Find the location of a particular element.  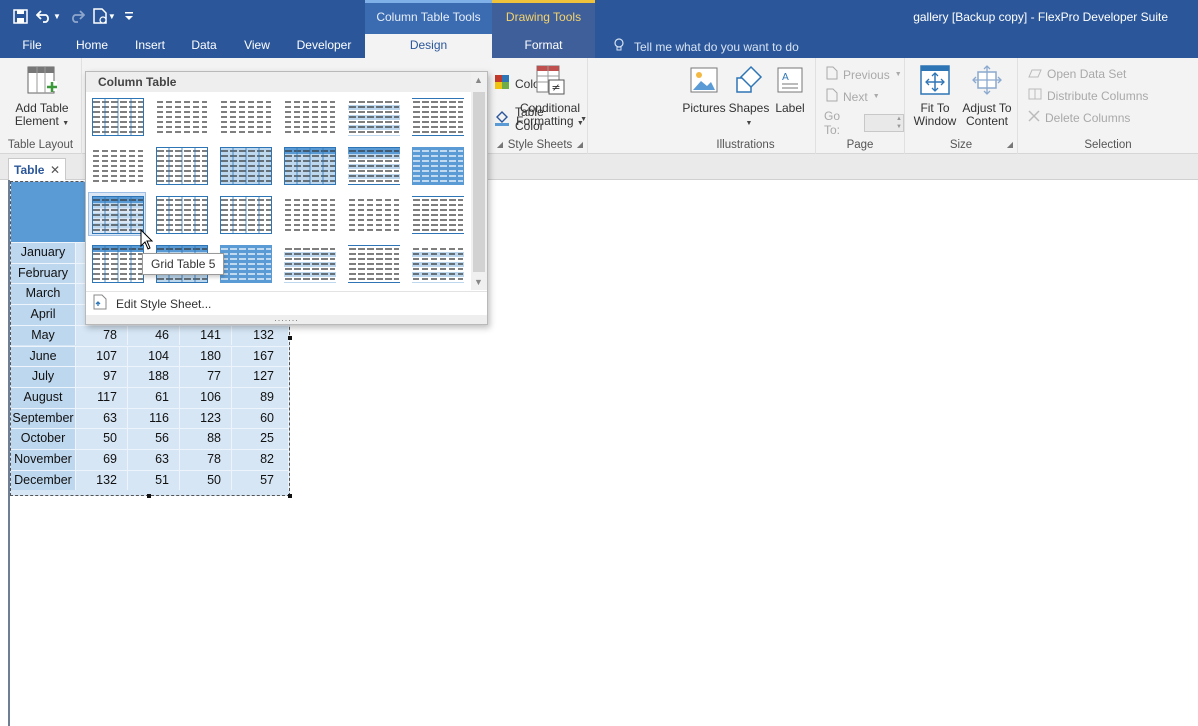

group-label: Selection is located at coordinates (1108, 145).